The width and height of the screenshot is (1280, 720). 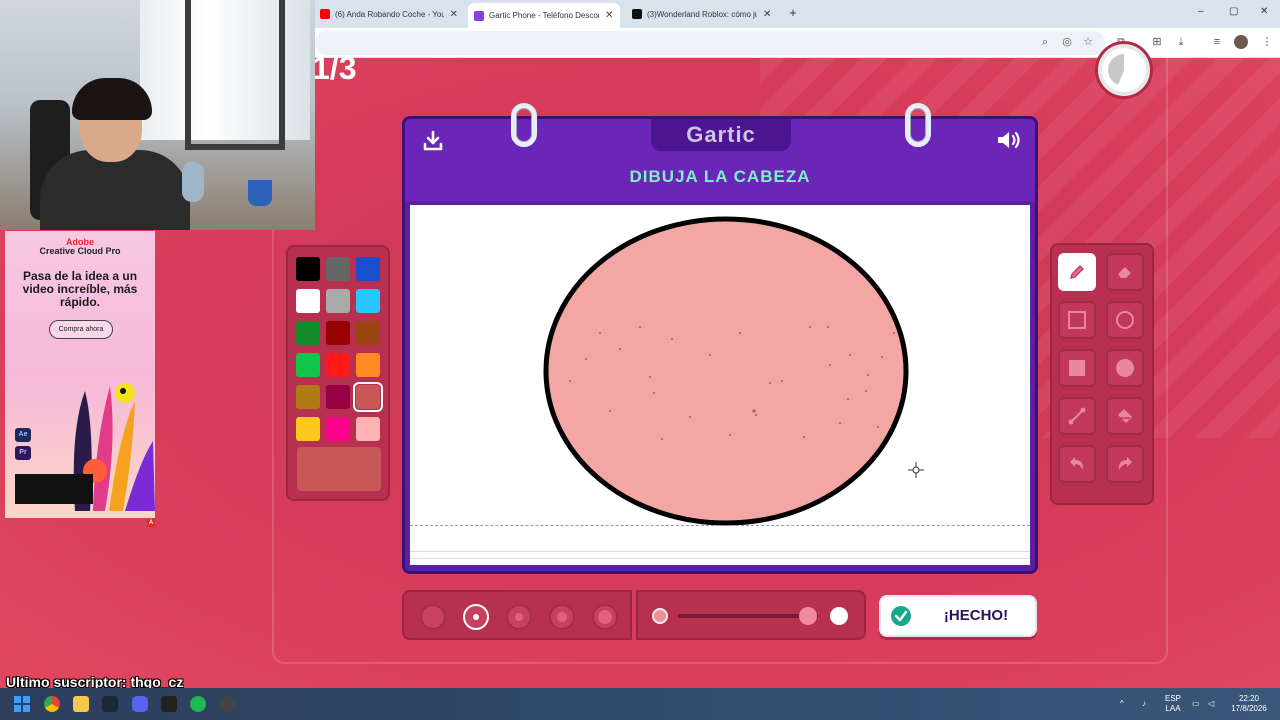 I want to click on undo-icon, so click(x=1077, y=464).